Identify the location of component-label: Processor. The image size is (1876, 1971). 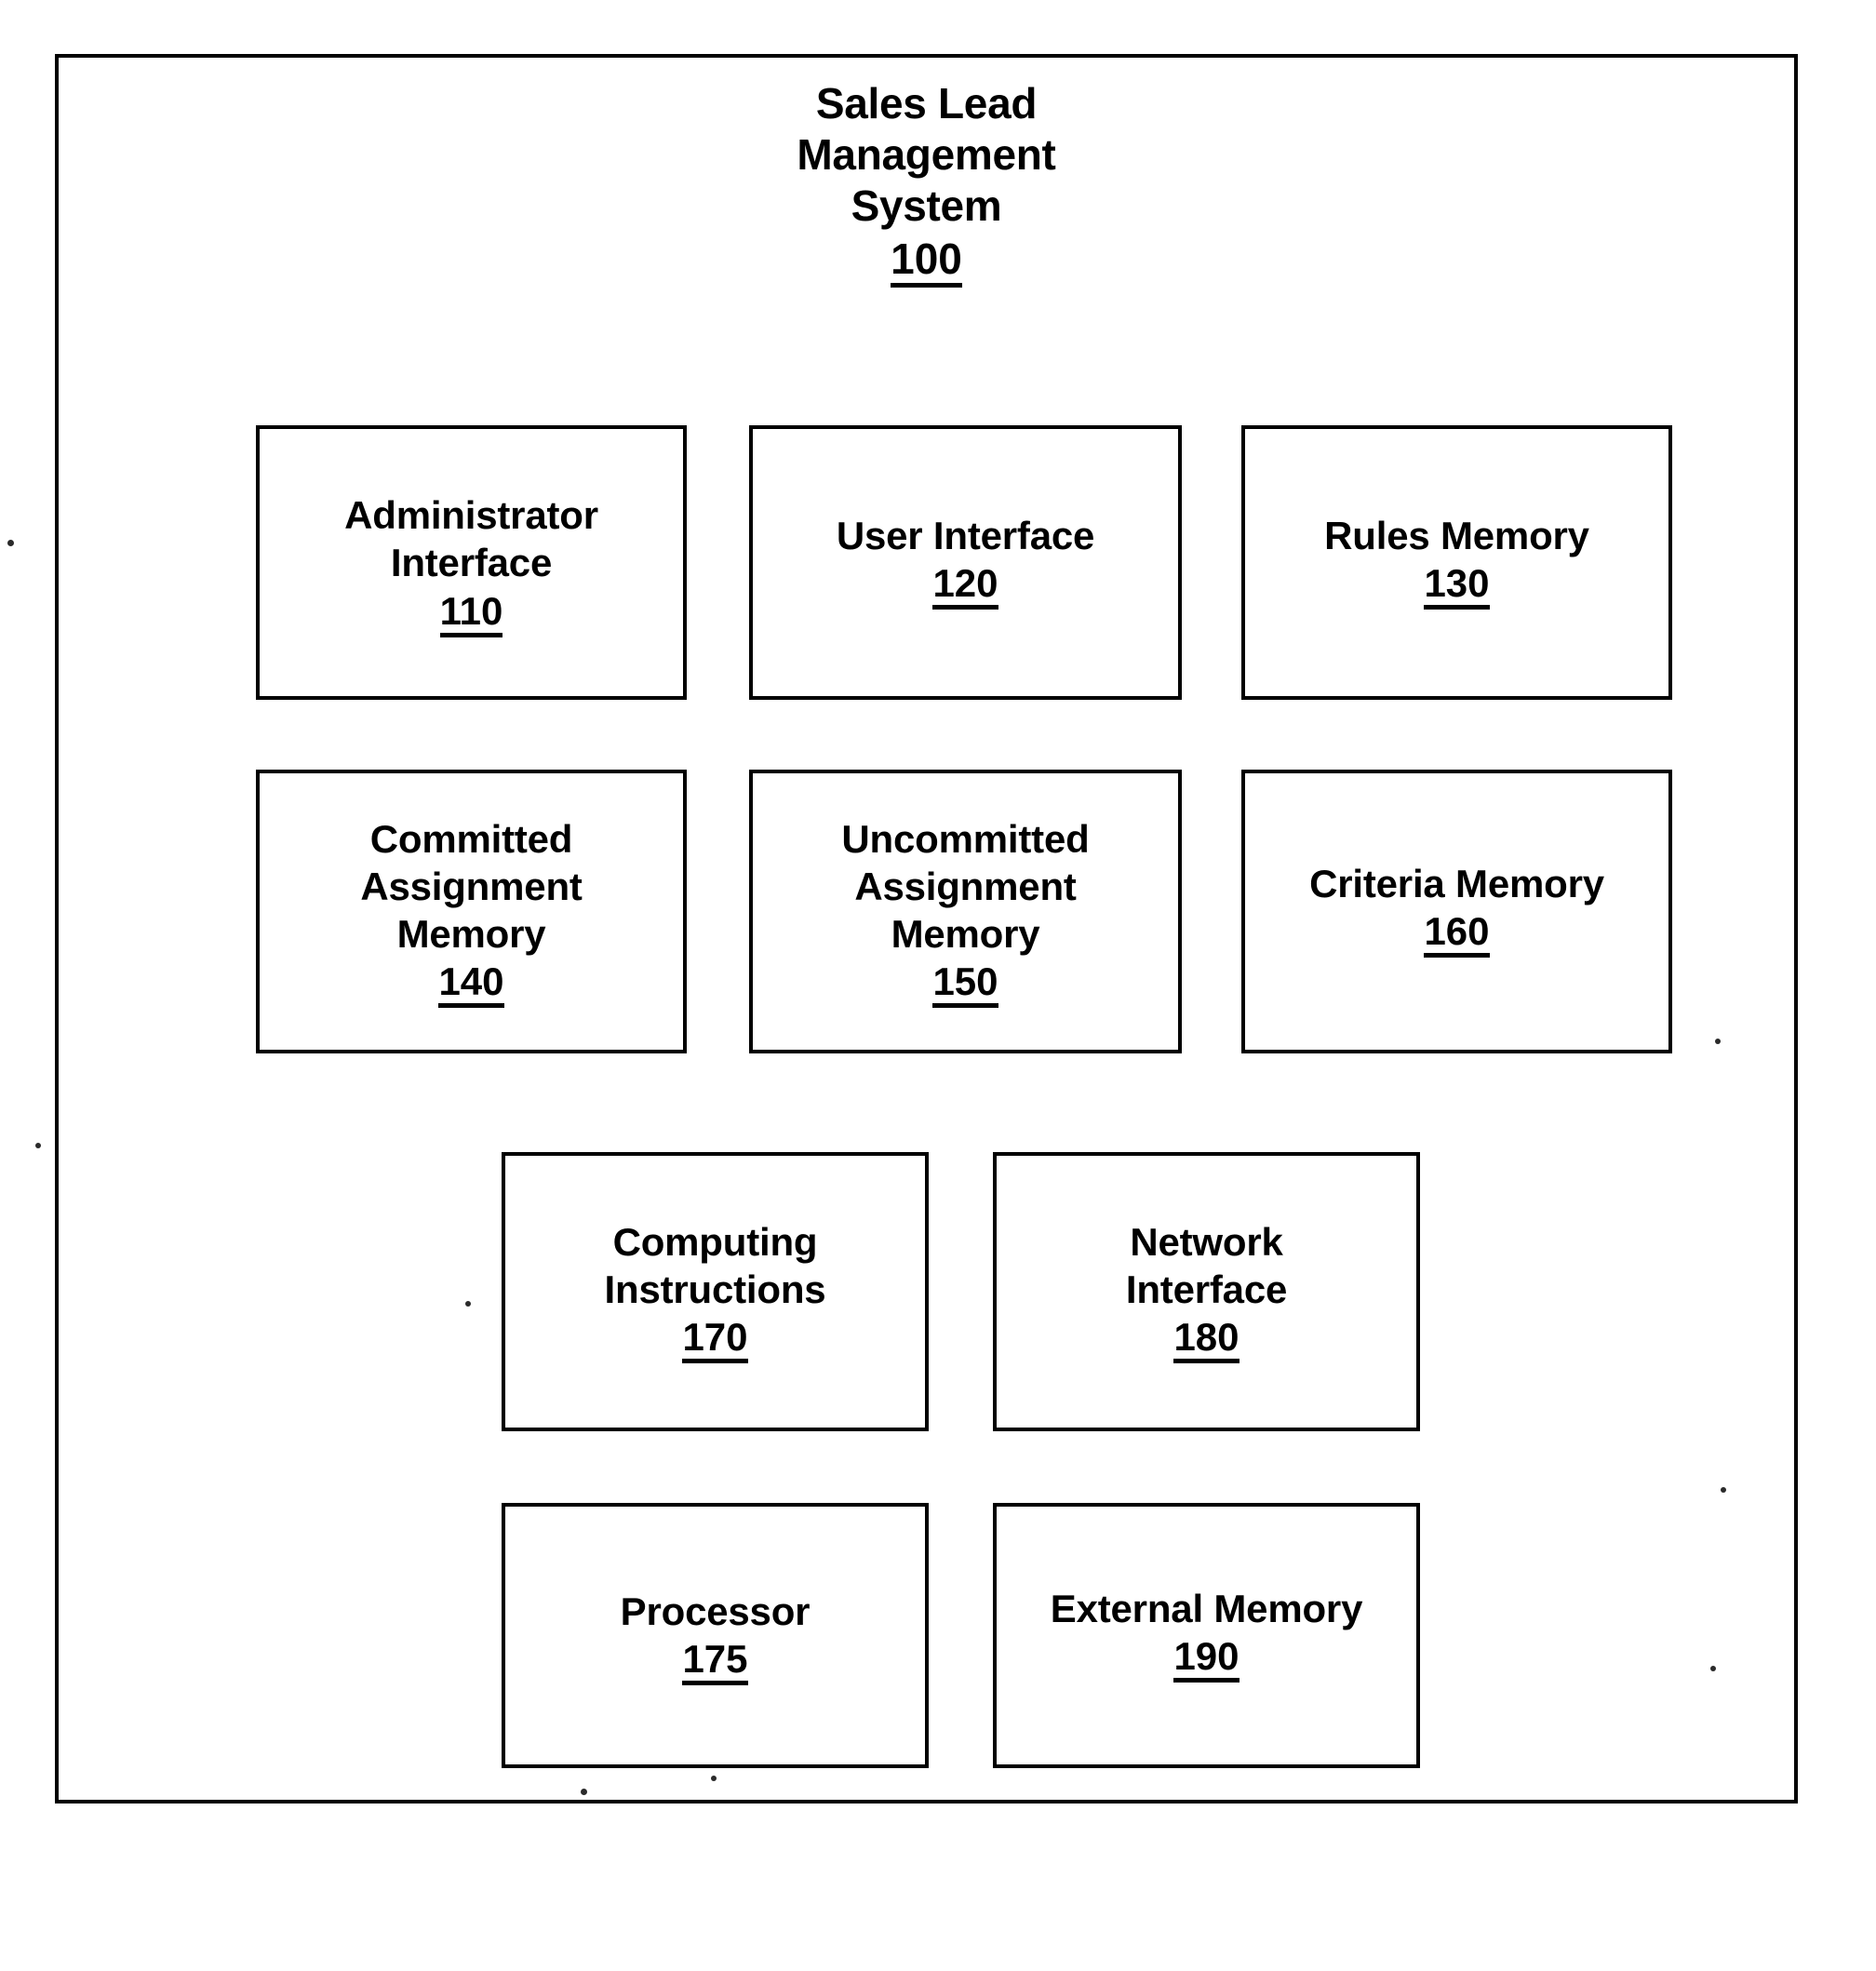
(715, 1611).